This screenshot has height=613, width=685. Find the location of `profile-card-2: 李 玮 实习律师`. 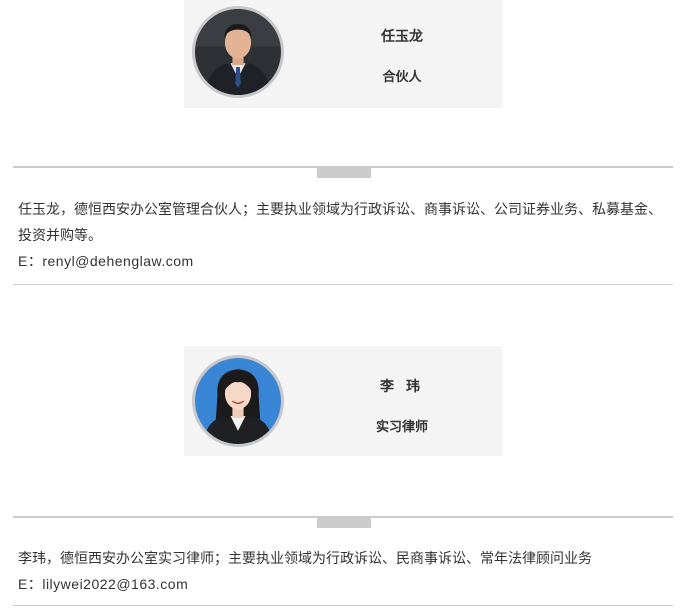

profile-card-2: 李 玮 实习律师 is located at coordinates (343, 401).